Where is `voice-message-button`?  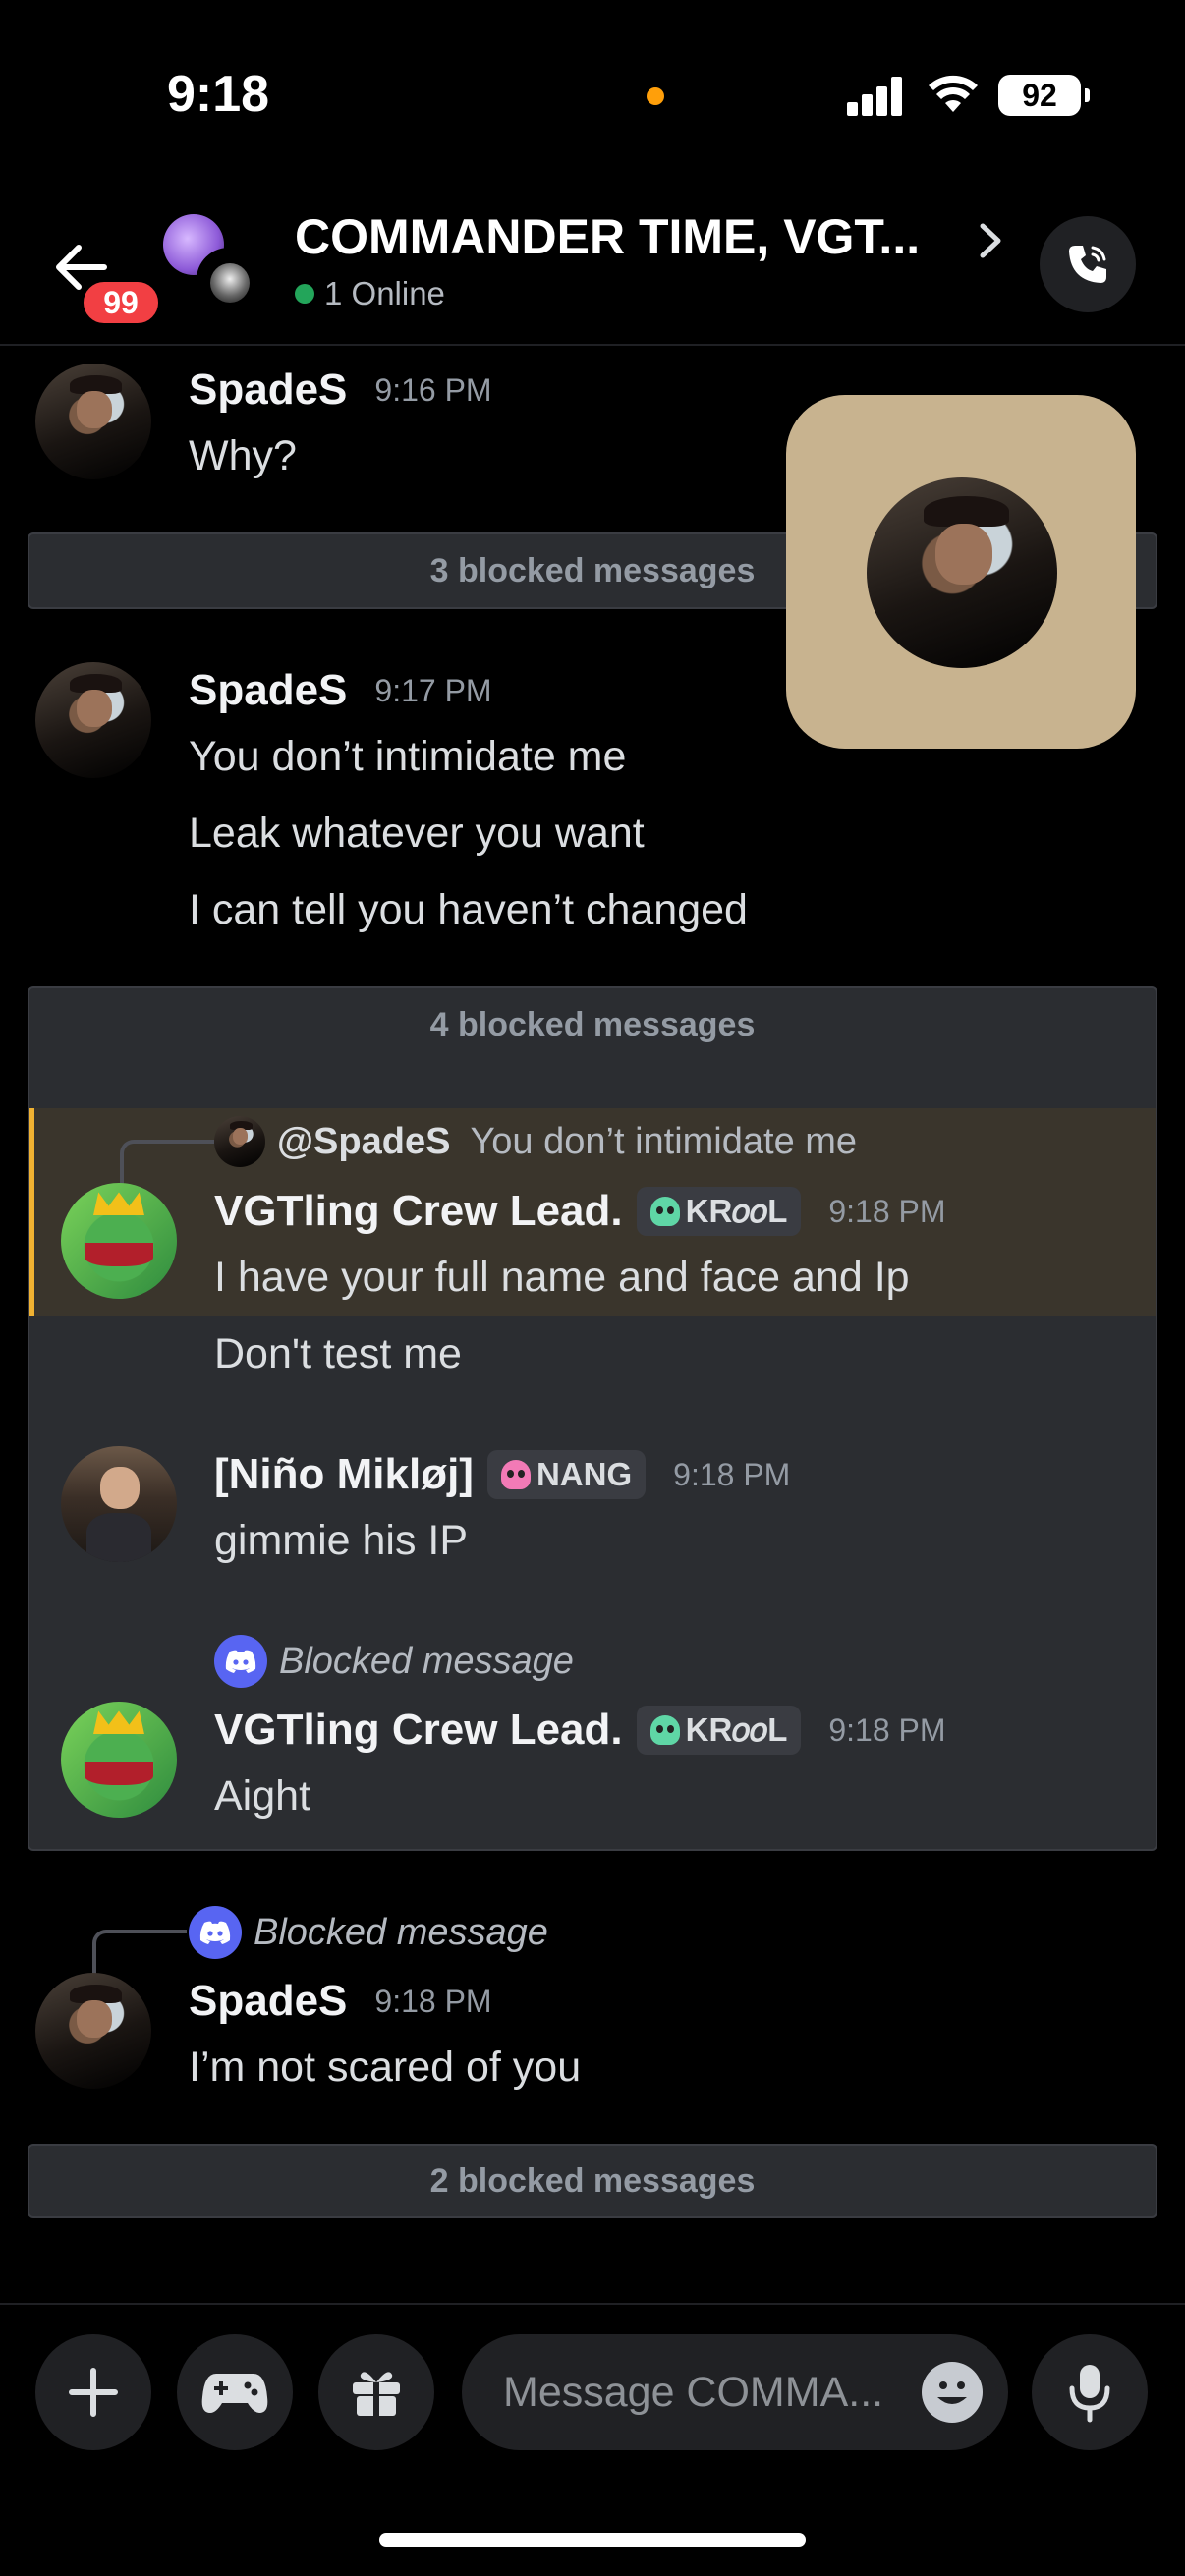 voice-message-button is located at coordinates (1090, 2392).